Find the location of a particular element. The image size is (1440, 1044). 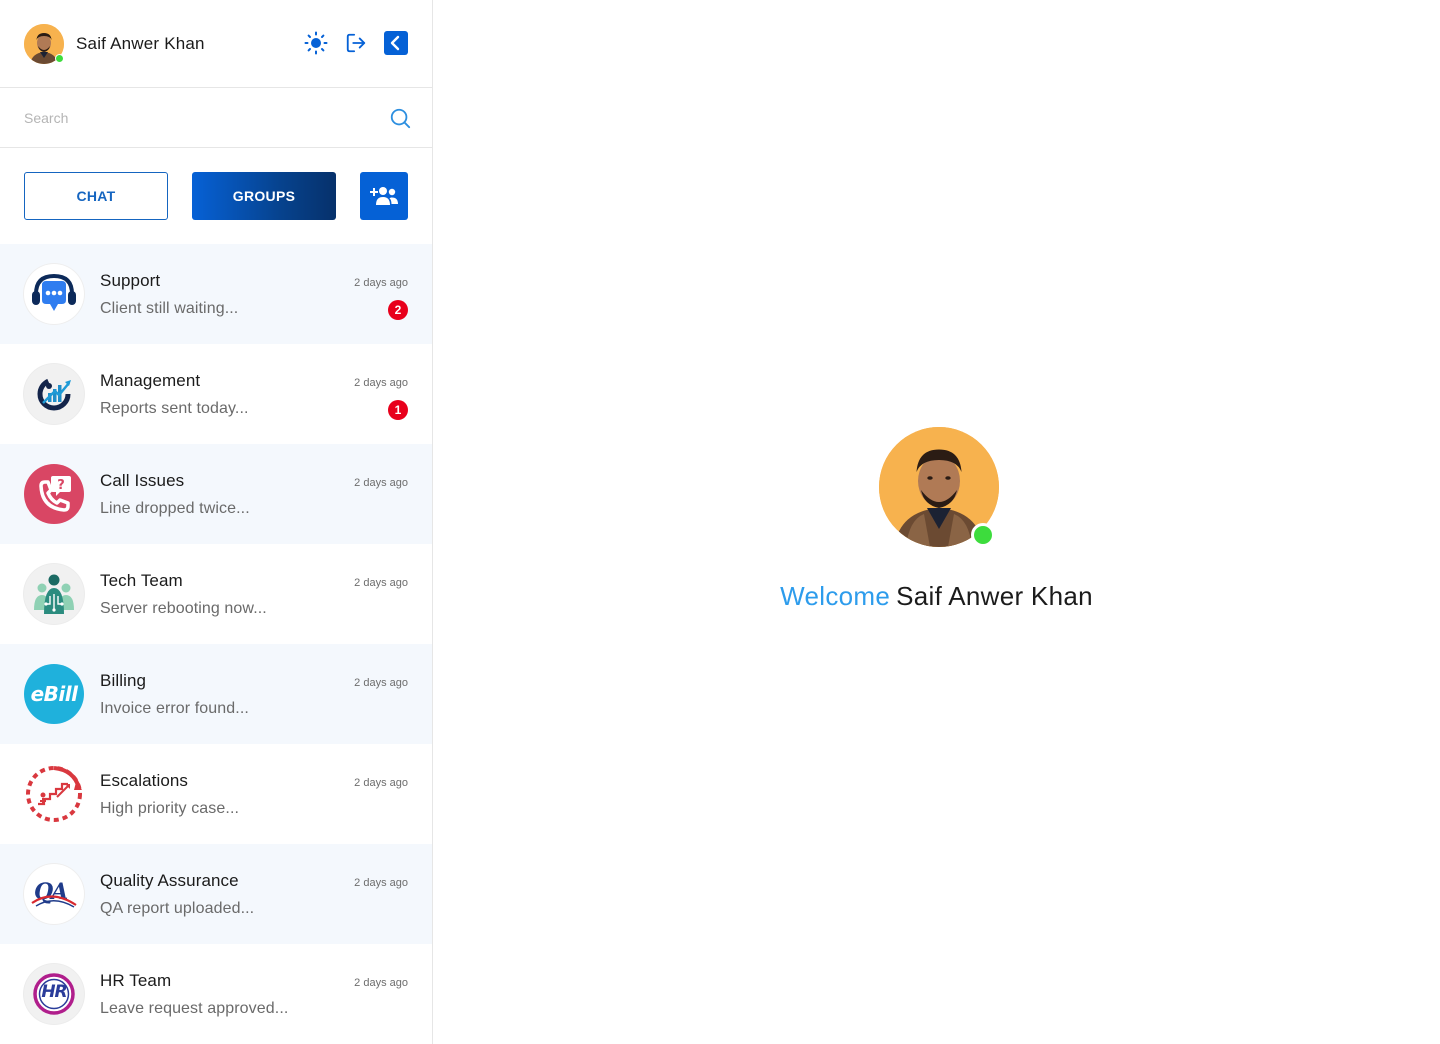

logout-button is located at coordinates (356, 43).